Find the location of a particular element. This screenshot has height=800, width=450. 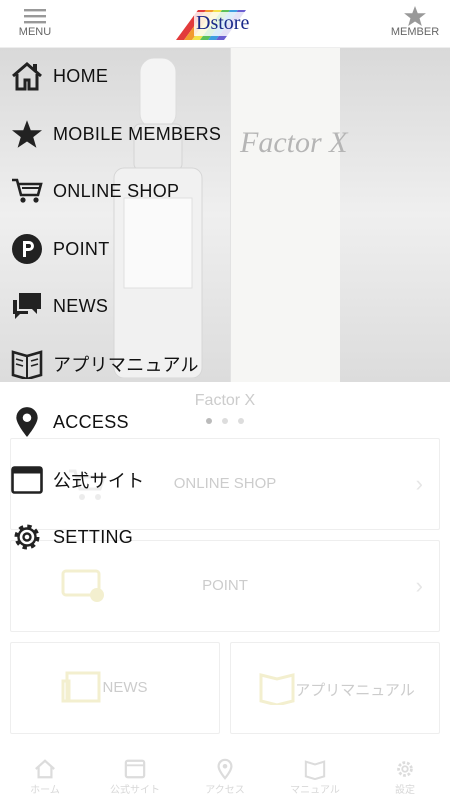

menu-item-label: アプリマニュアル is located at coordinates (126, 365).